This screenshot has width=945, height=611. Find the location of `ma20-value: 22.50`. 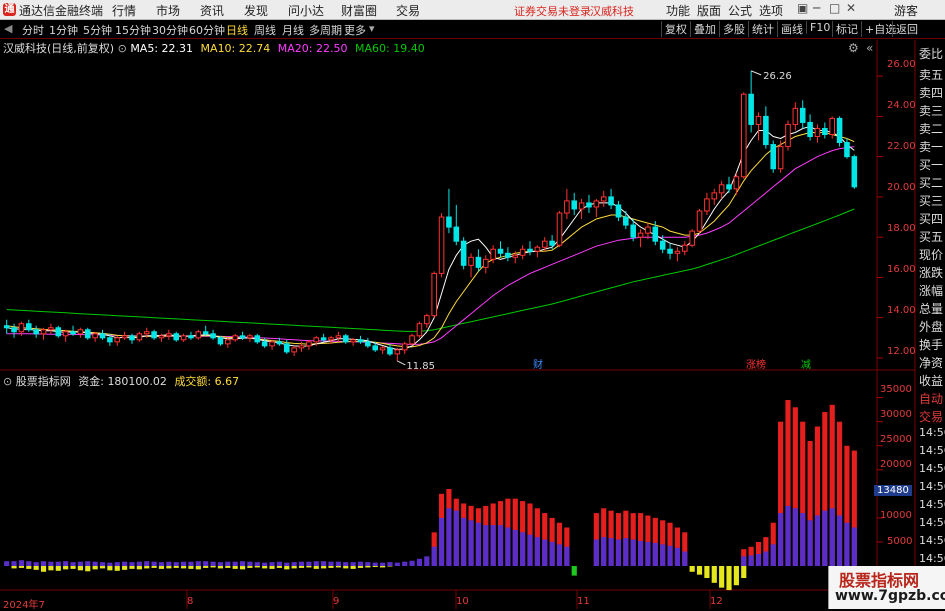

ma20-value: 22.50 is located at coordinates (332, 48).